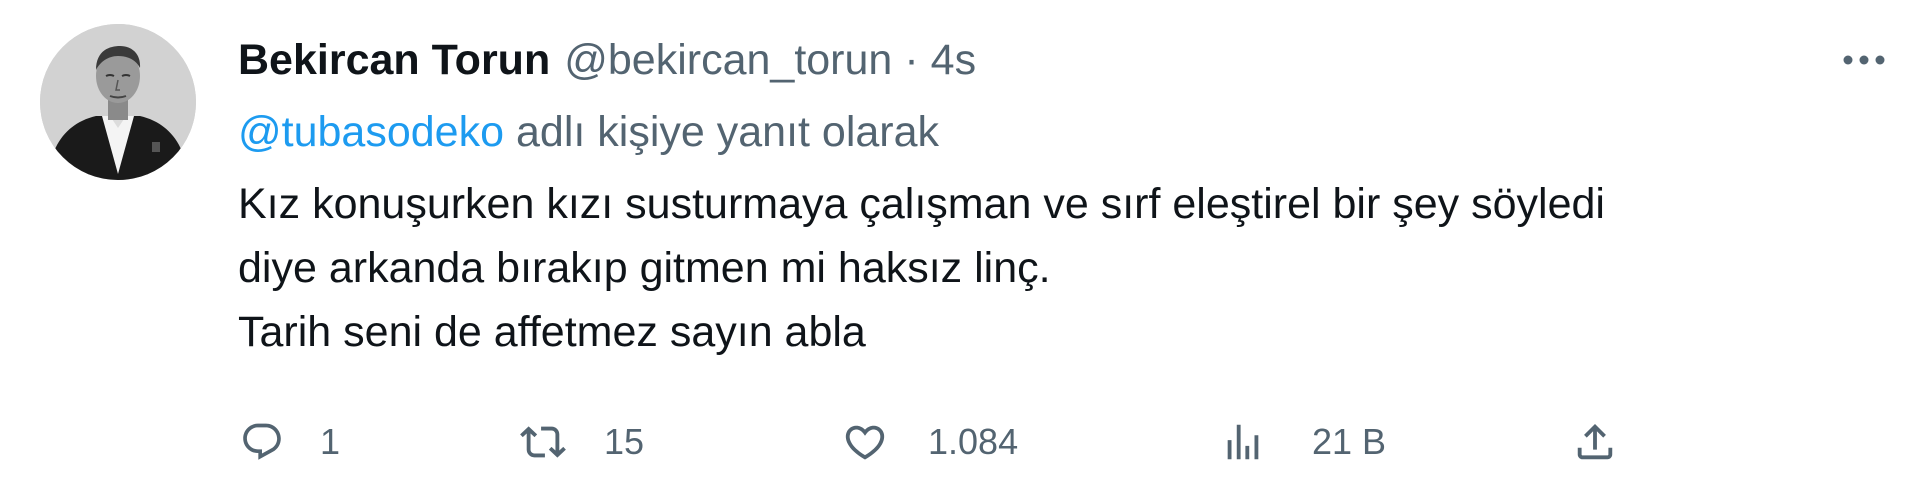 This screenshot has width=1920, height=491. I want to click on reply-mention-link: @tubasodeko, so click(371, 132).